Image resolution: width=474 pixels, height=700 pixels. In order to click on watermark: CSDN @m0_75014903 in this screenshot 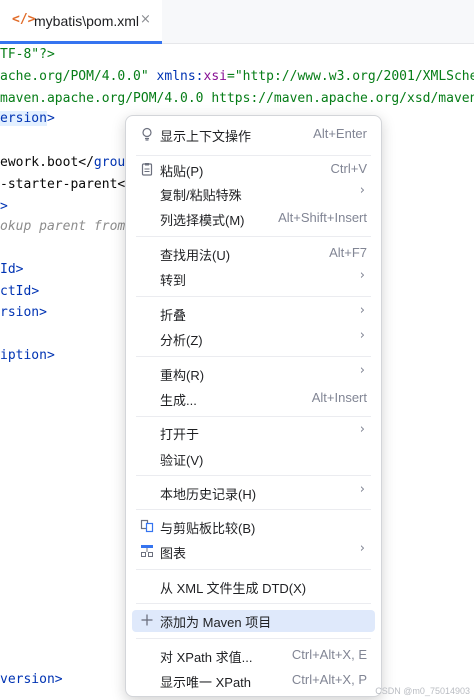, I will do `click(422, 691)`.